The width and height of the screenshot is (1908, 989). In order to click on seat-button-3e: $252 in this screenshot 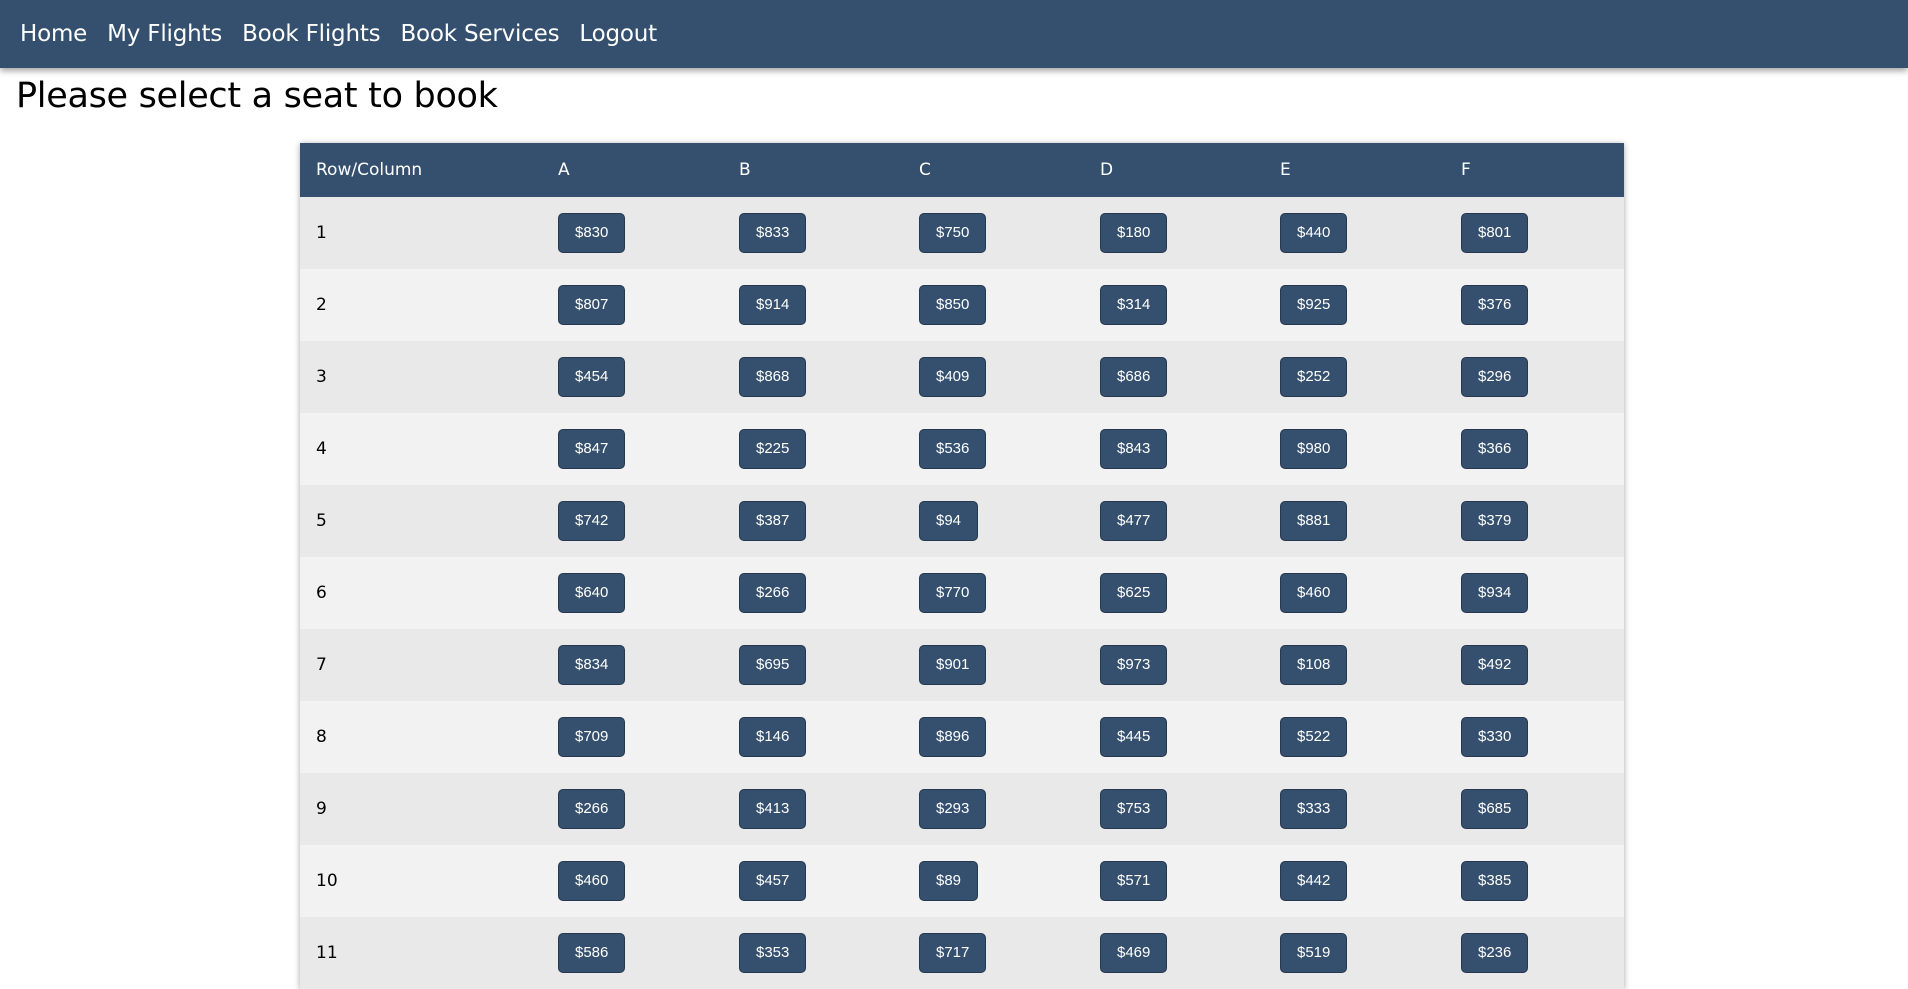, I will do `click(1314, 377)`.